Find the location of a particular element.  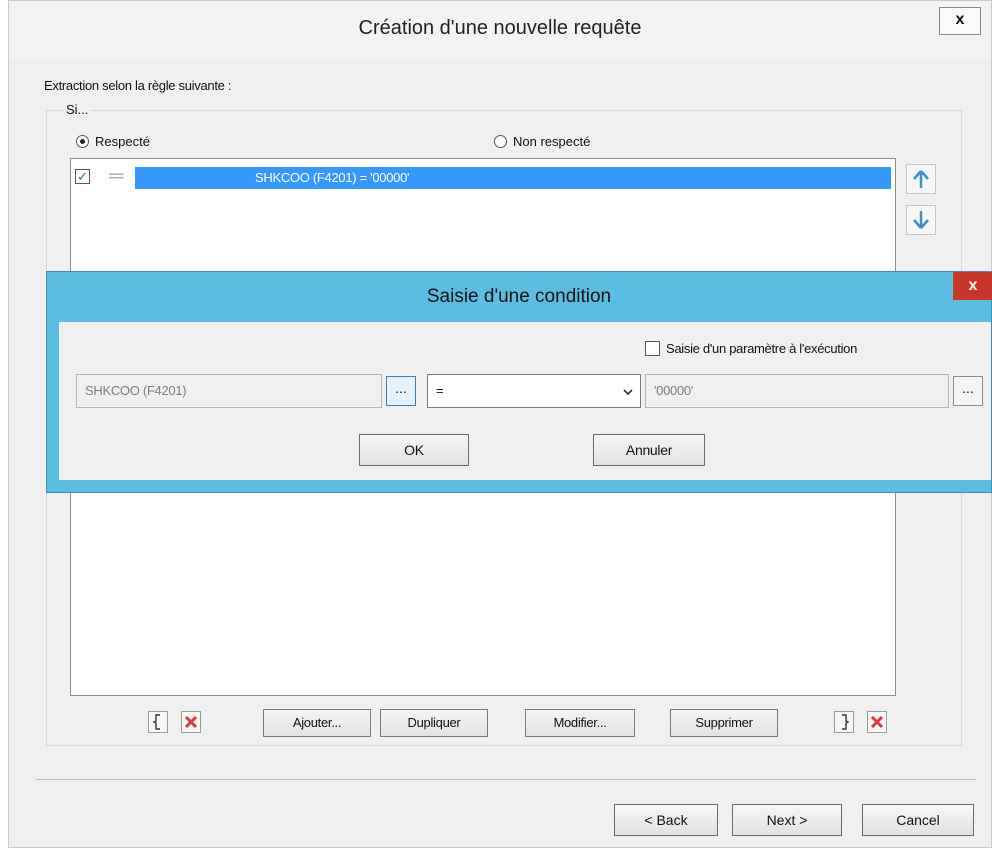

extraction-label: Extraction selon la règle suivante : is located at coordinates (138, 85).